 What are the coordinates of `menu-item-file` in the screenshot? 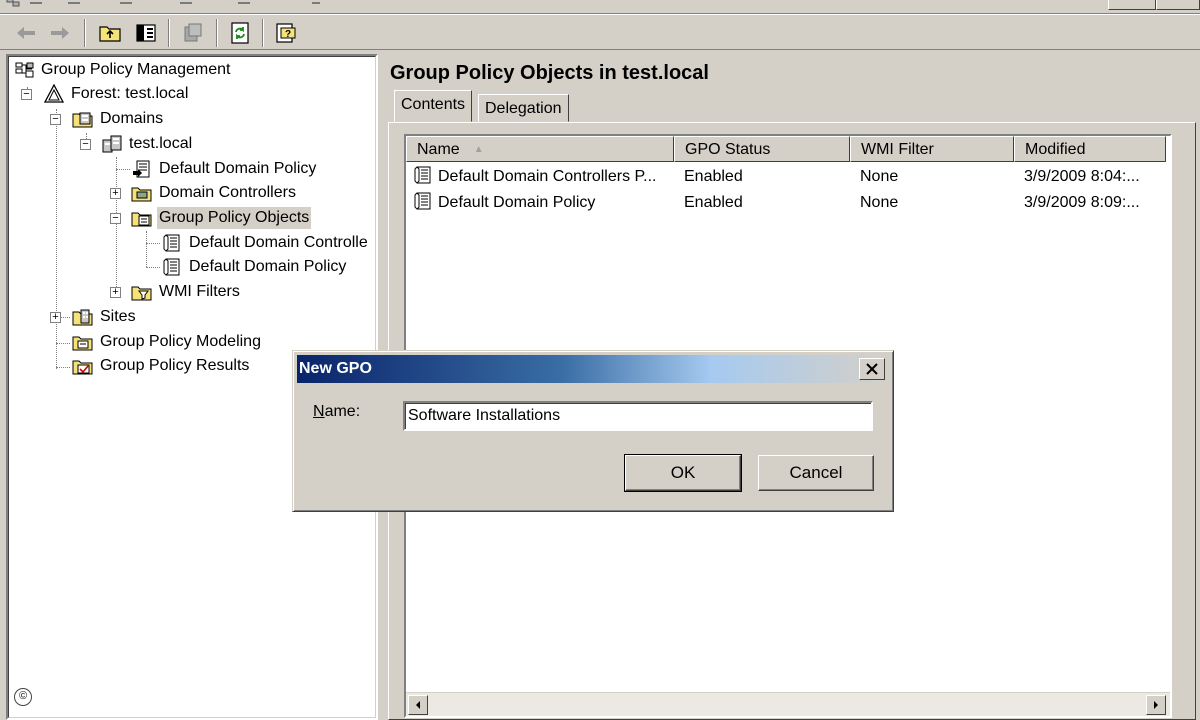 It's located at (36, 3).